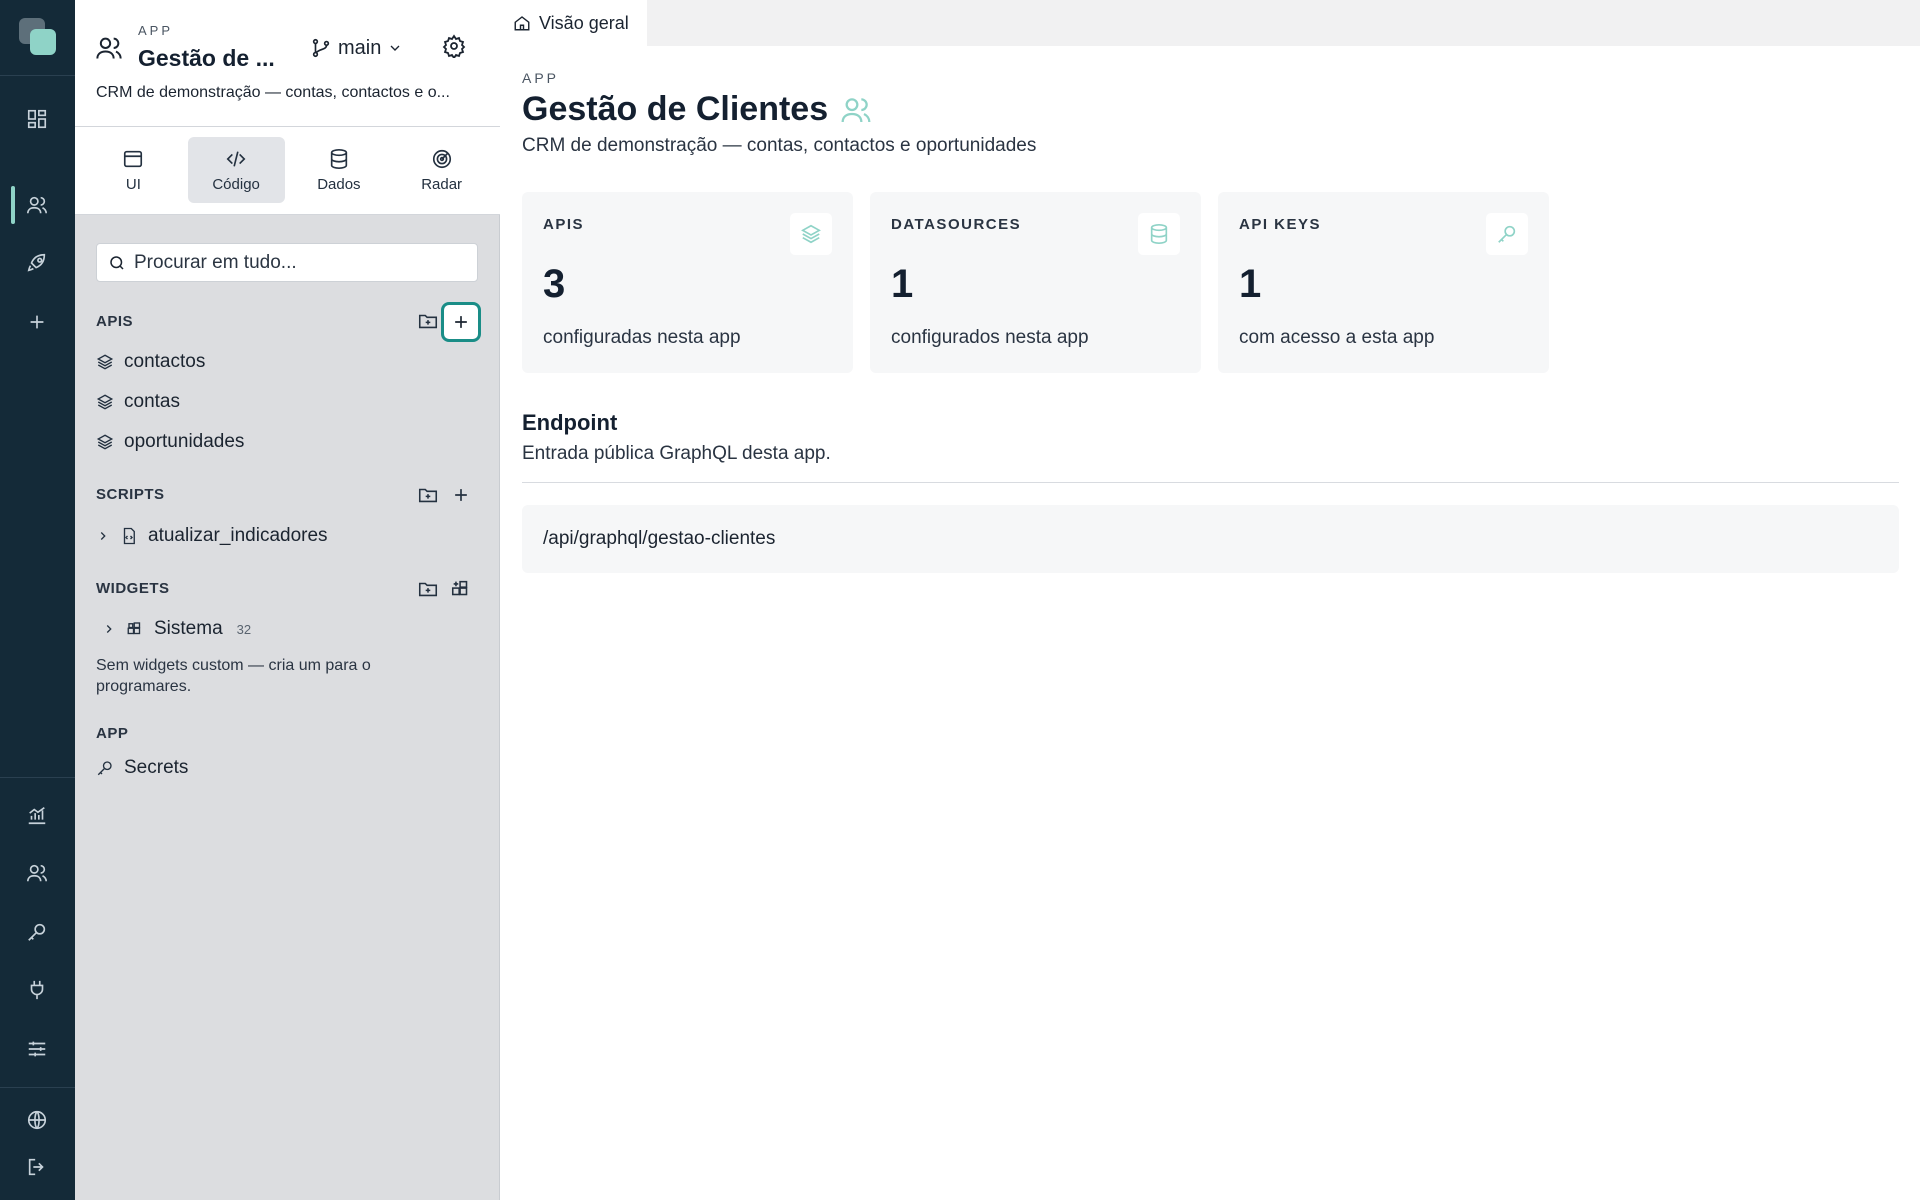  Describe the element at coordinates (133, 184) in the screenshot. I see `tab-label: UI` at that location.